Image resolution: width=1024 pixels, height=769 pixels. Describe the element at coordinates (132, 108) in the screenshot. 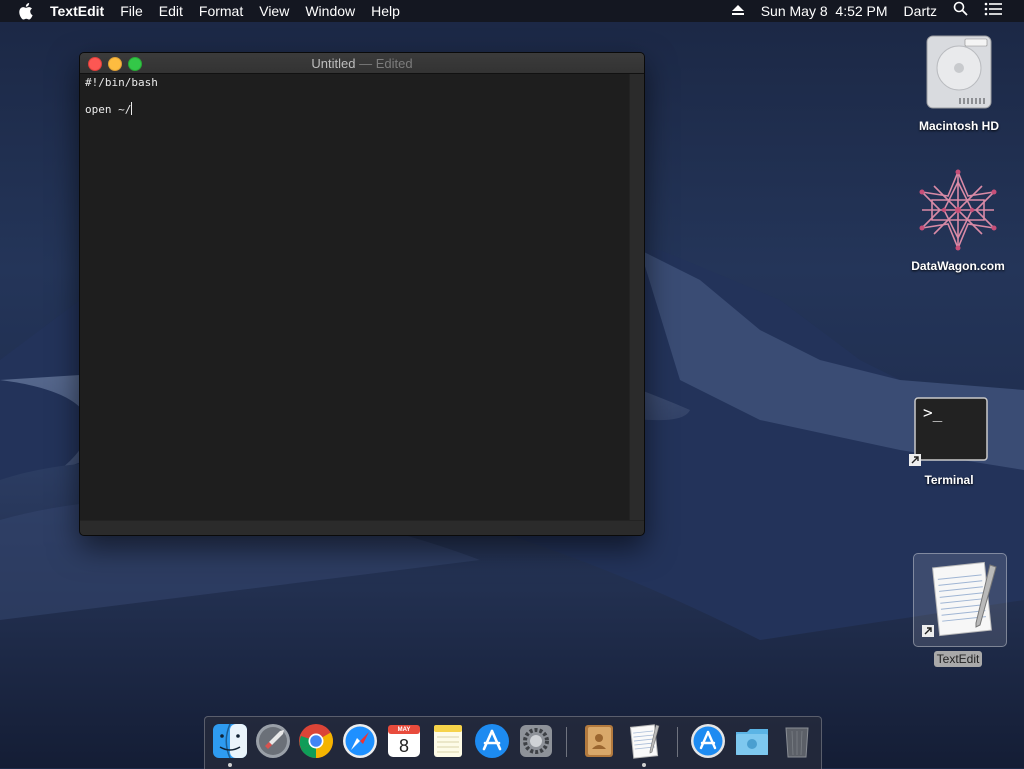

I see `text-caret` at that location.